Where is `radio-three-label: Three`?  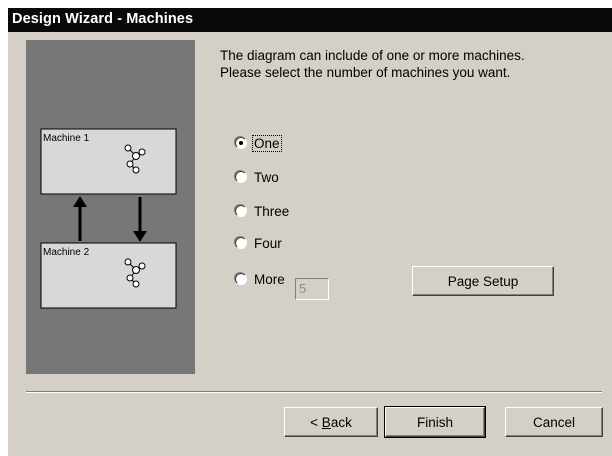
radio-three-label: Three is located at coordinates (271, 211).